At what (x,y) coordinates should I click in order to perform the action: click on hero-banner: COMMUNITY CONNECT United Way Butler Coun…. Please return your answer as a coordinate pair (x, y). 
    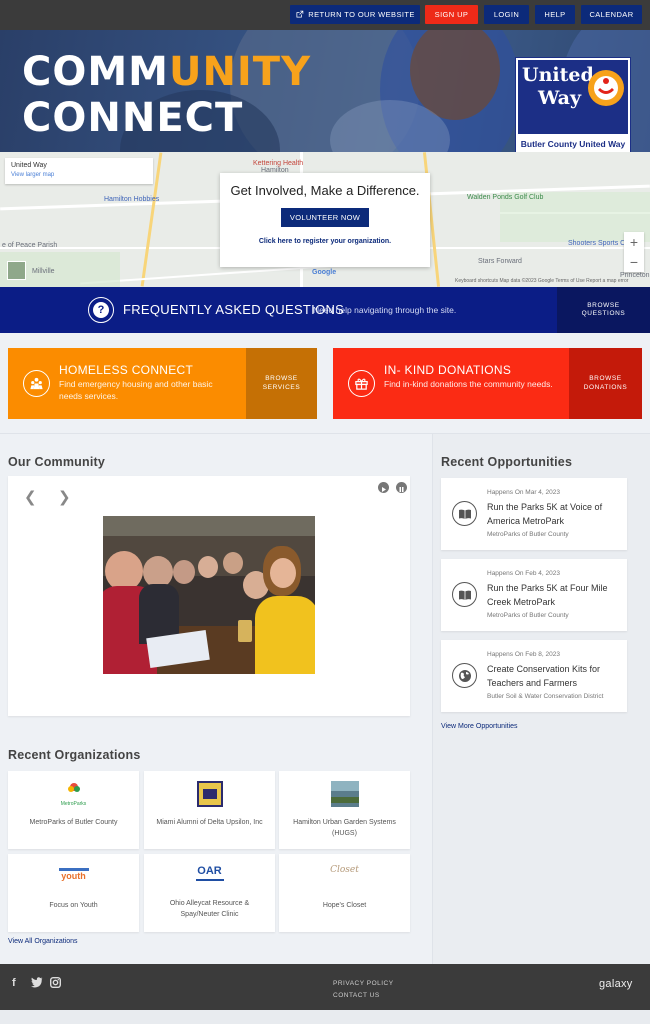
    Looking at the image, I should click on (325, 91).